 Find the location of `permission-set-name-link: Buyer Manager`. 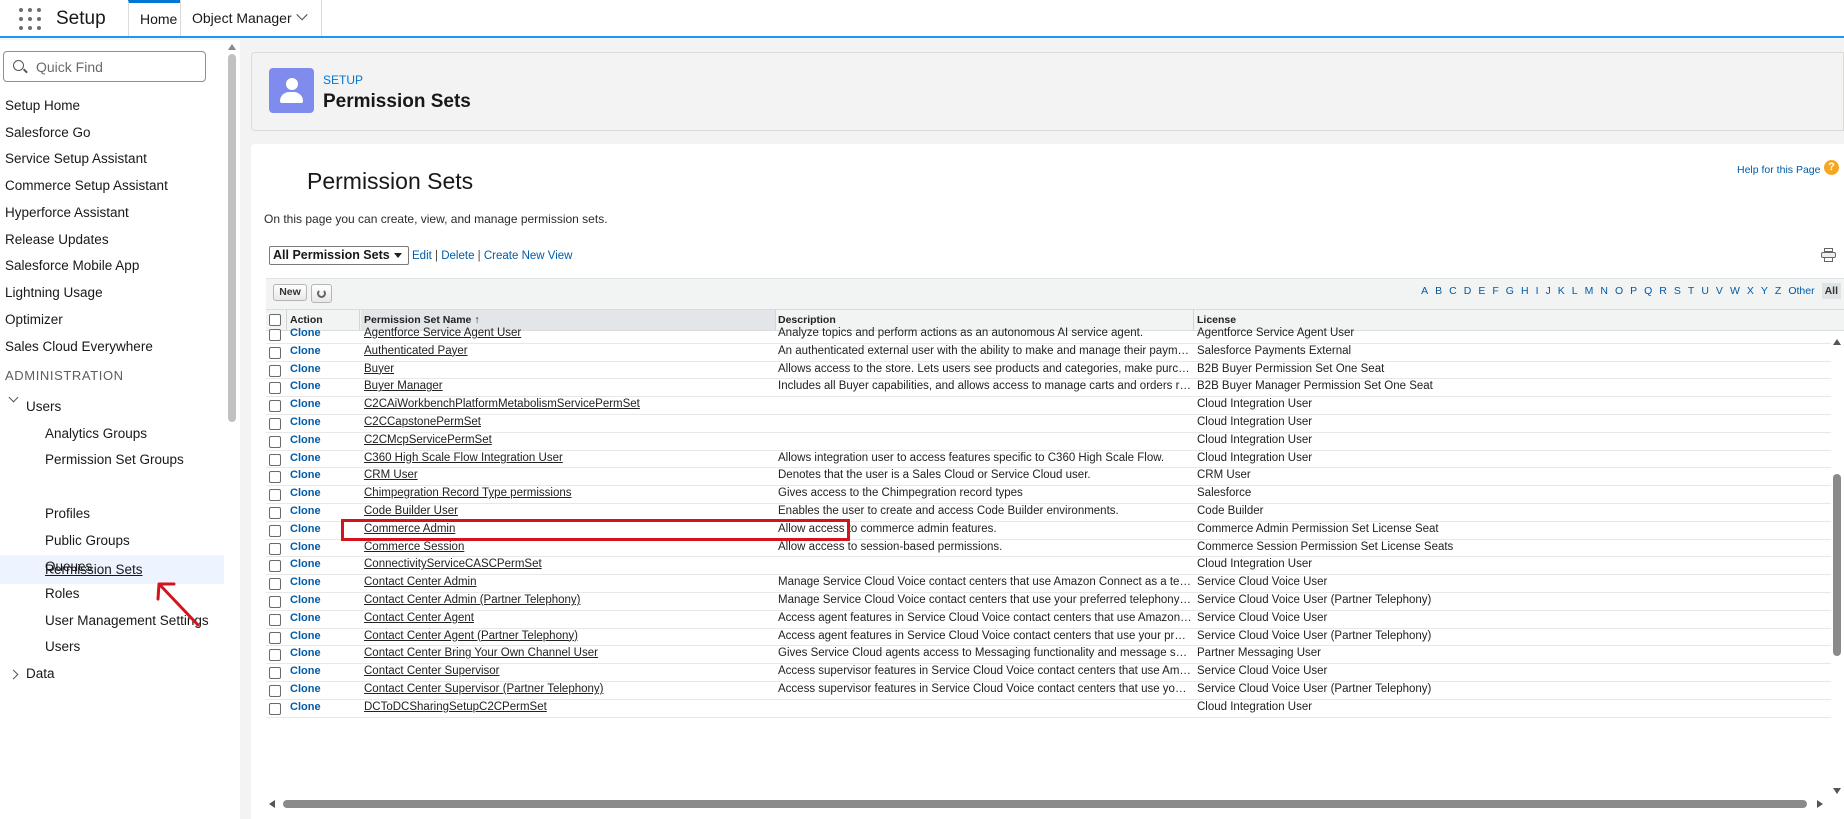

permission-set-name-link: Buyer Manager is located at coordinates (569, 386).